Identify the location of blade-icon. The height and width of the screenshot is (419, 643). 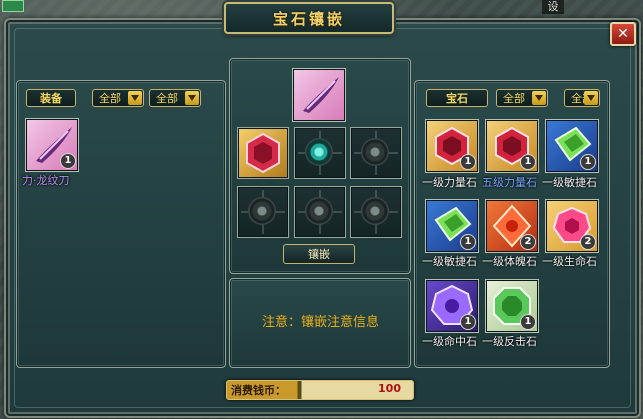
(321, 95).